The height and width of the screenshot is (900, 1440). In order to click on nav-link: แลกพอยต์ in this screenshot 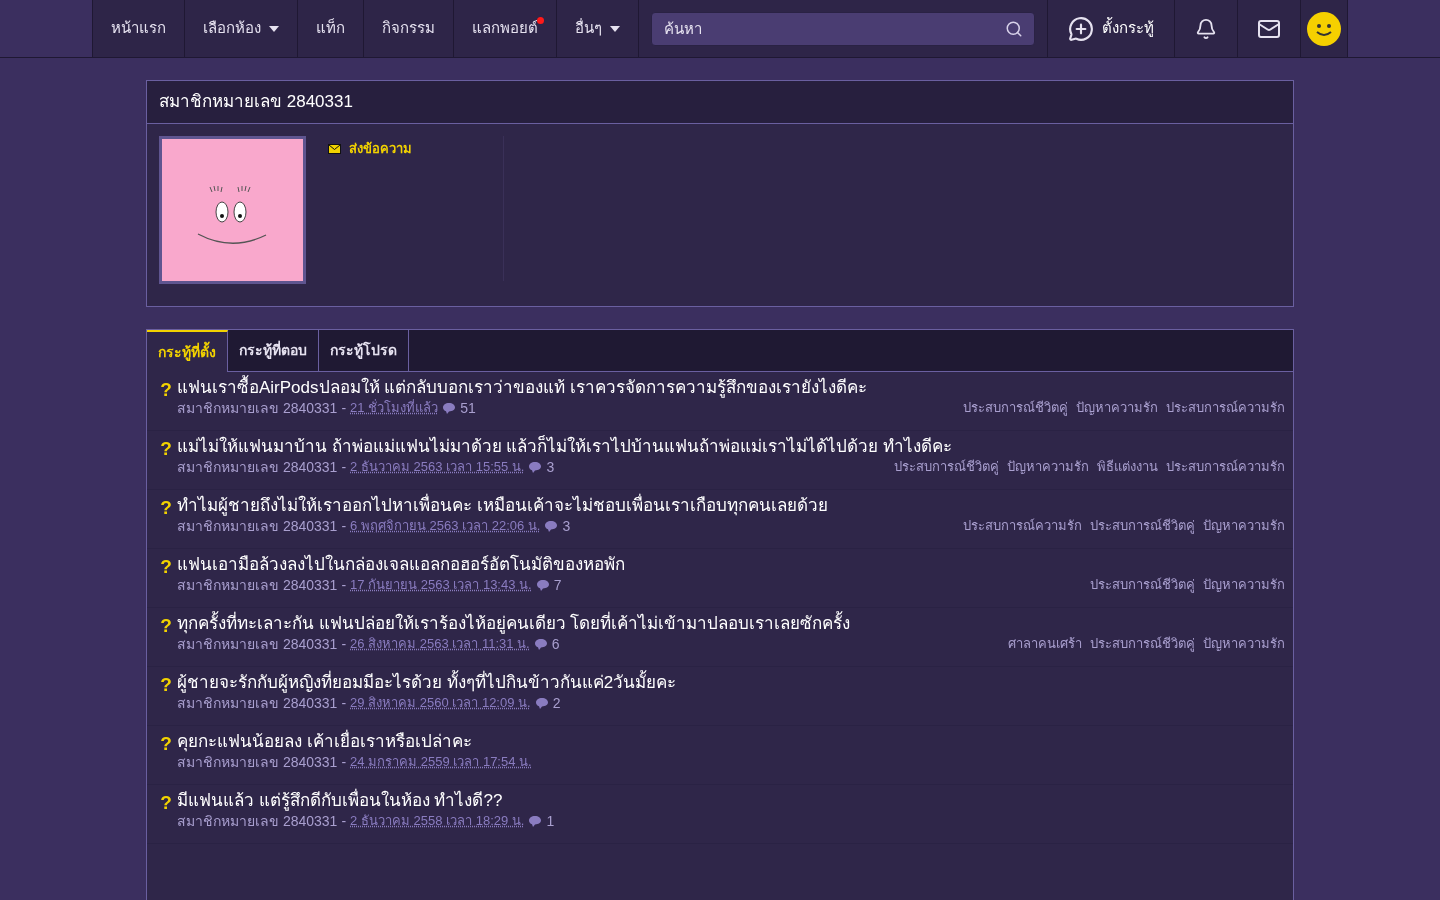, I will do `click(505, 28)`.